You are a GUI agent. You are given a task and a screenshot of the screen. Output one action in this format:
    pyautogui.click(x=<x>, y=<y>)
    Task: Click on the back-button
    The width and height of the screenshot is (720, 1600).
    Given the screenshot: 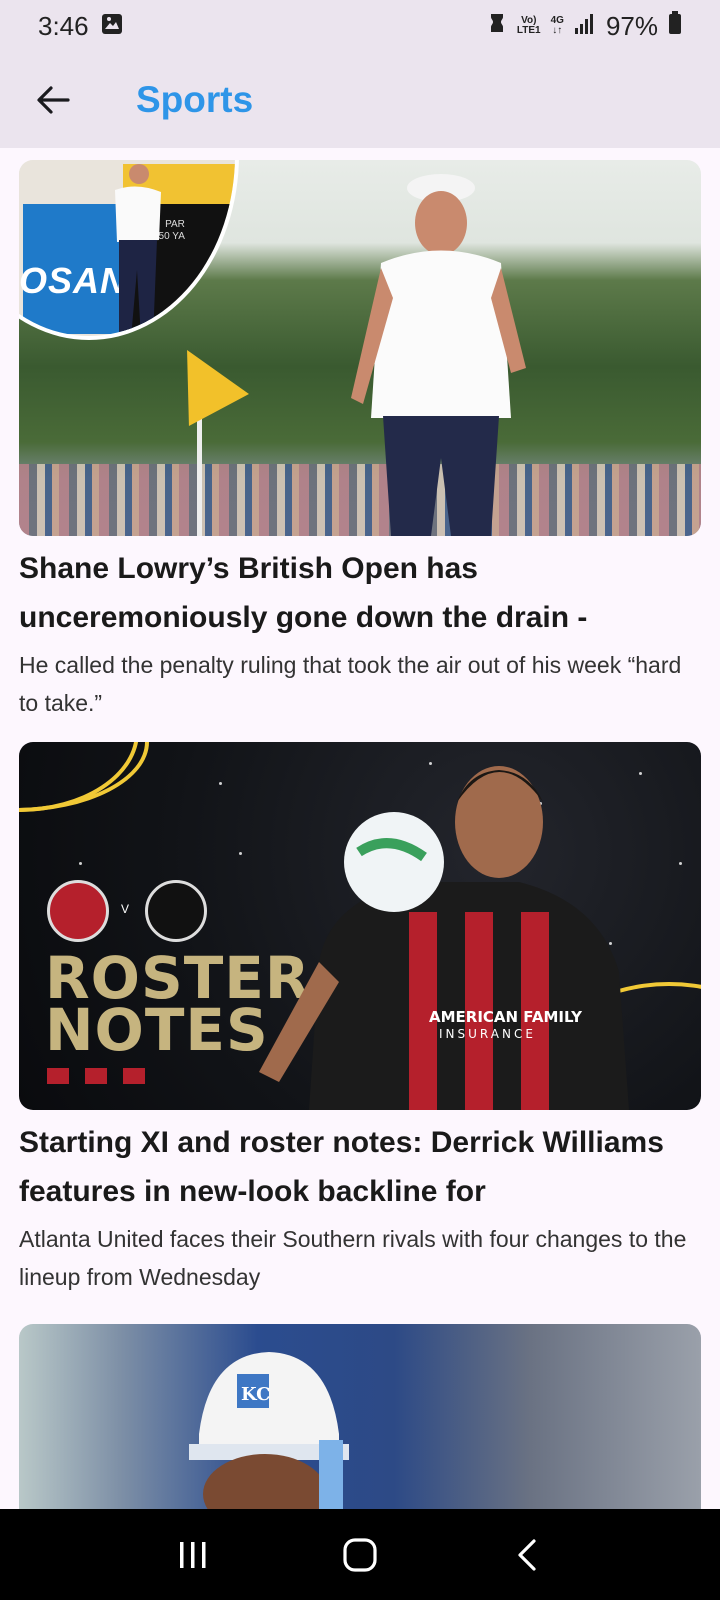 What is the action you would take?
    pyautogui.click(x=53, y=100)
    